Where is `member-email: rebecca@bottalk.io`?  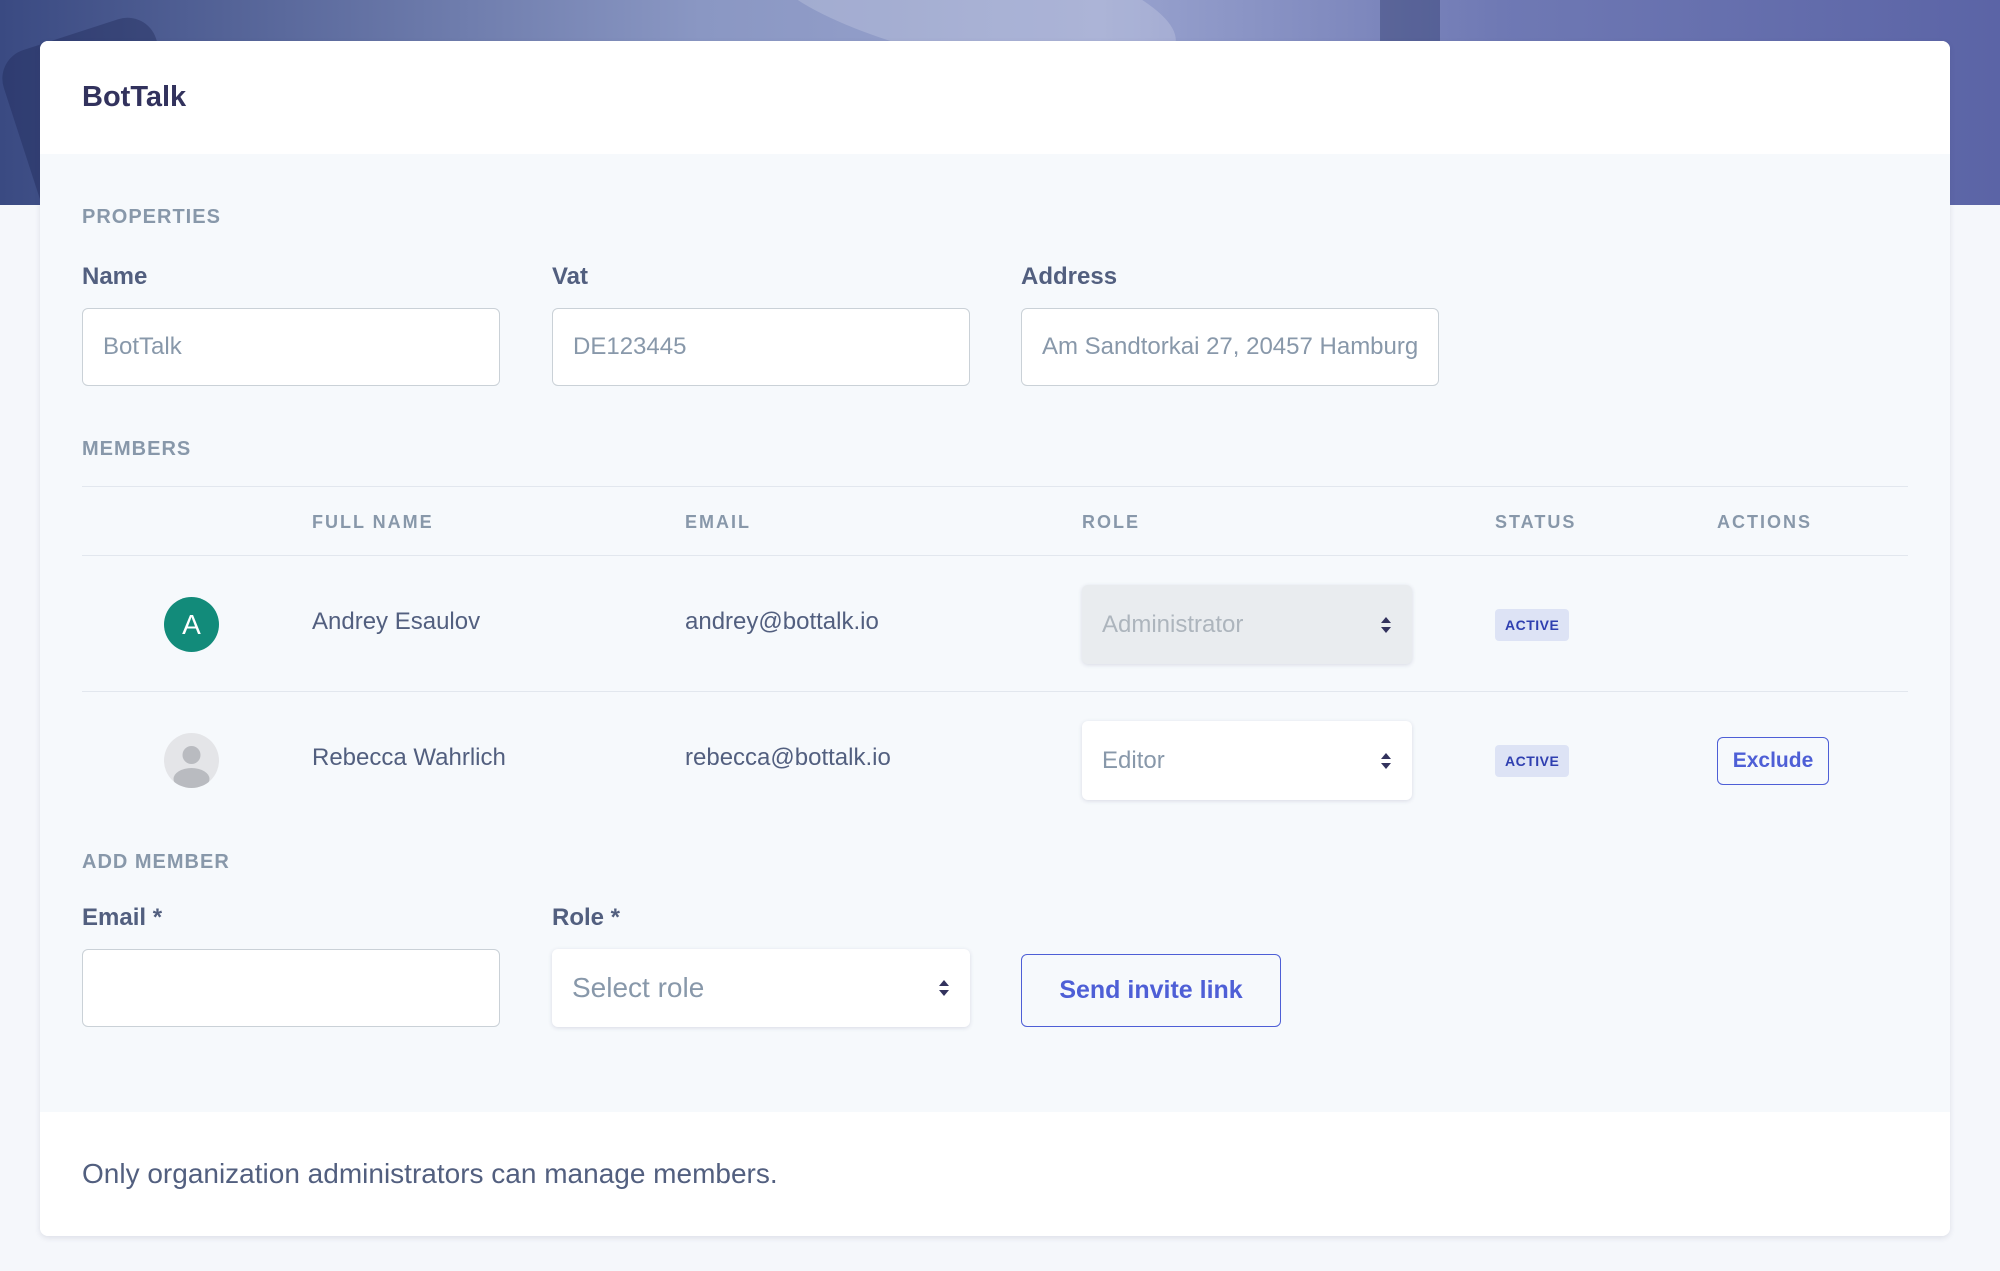
member-email: rebecca@bottalk.io is located at coordinates (788, 757).